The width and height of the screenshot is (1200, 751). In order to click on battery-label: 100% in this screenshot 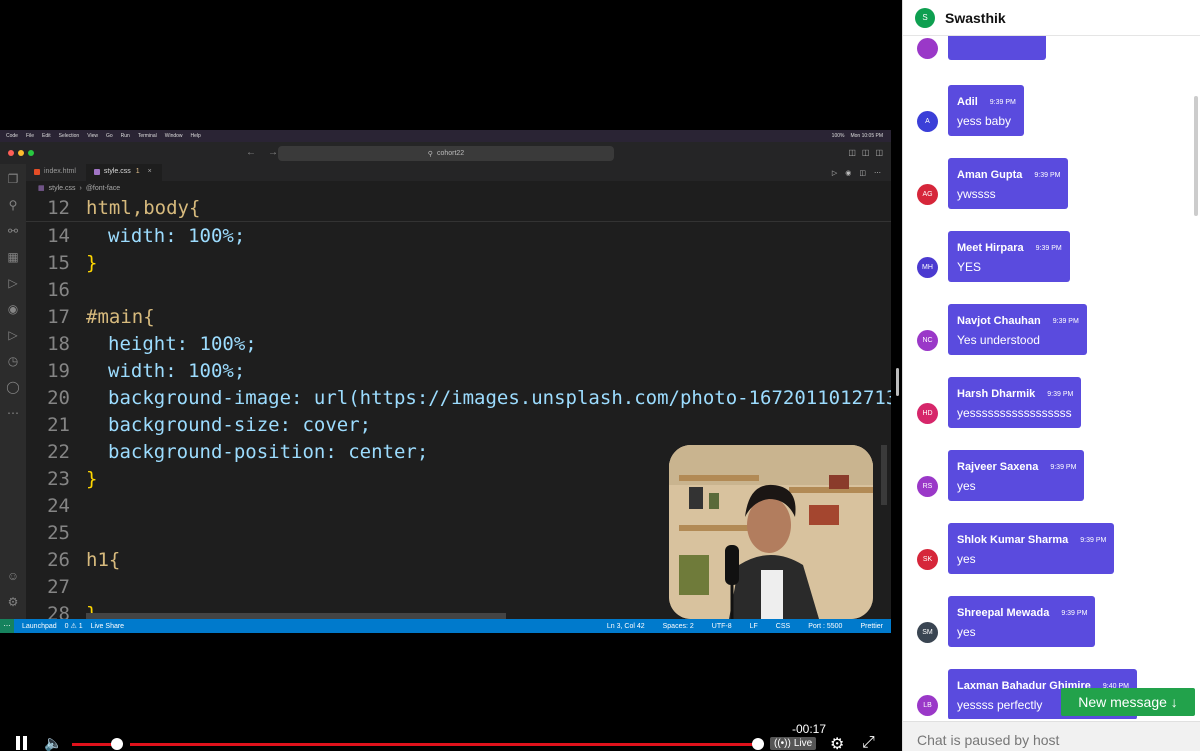, I will do `click(838, 136)`.